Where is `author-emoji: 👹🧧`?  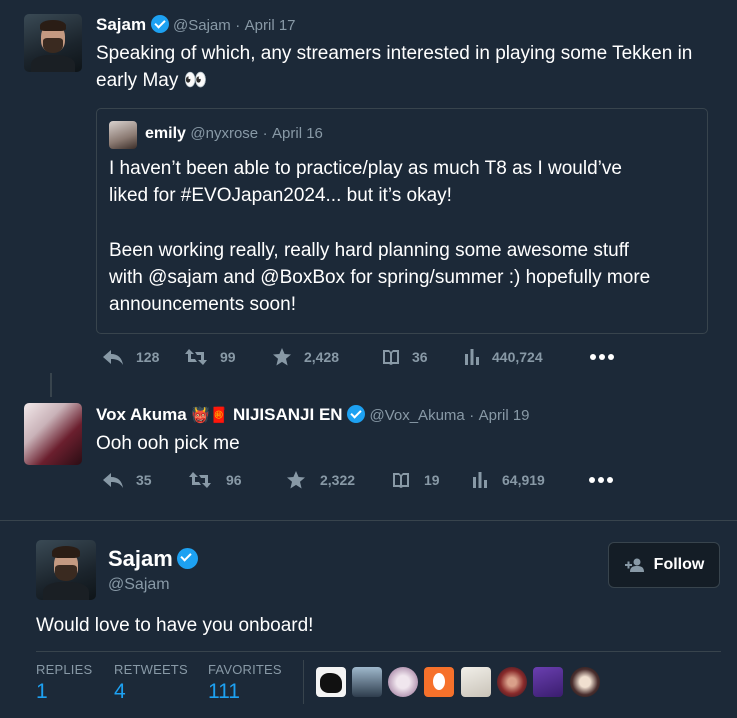 author-emoji: 👹🧧 is located at coordinates (210, 415).